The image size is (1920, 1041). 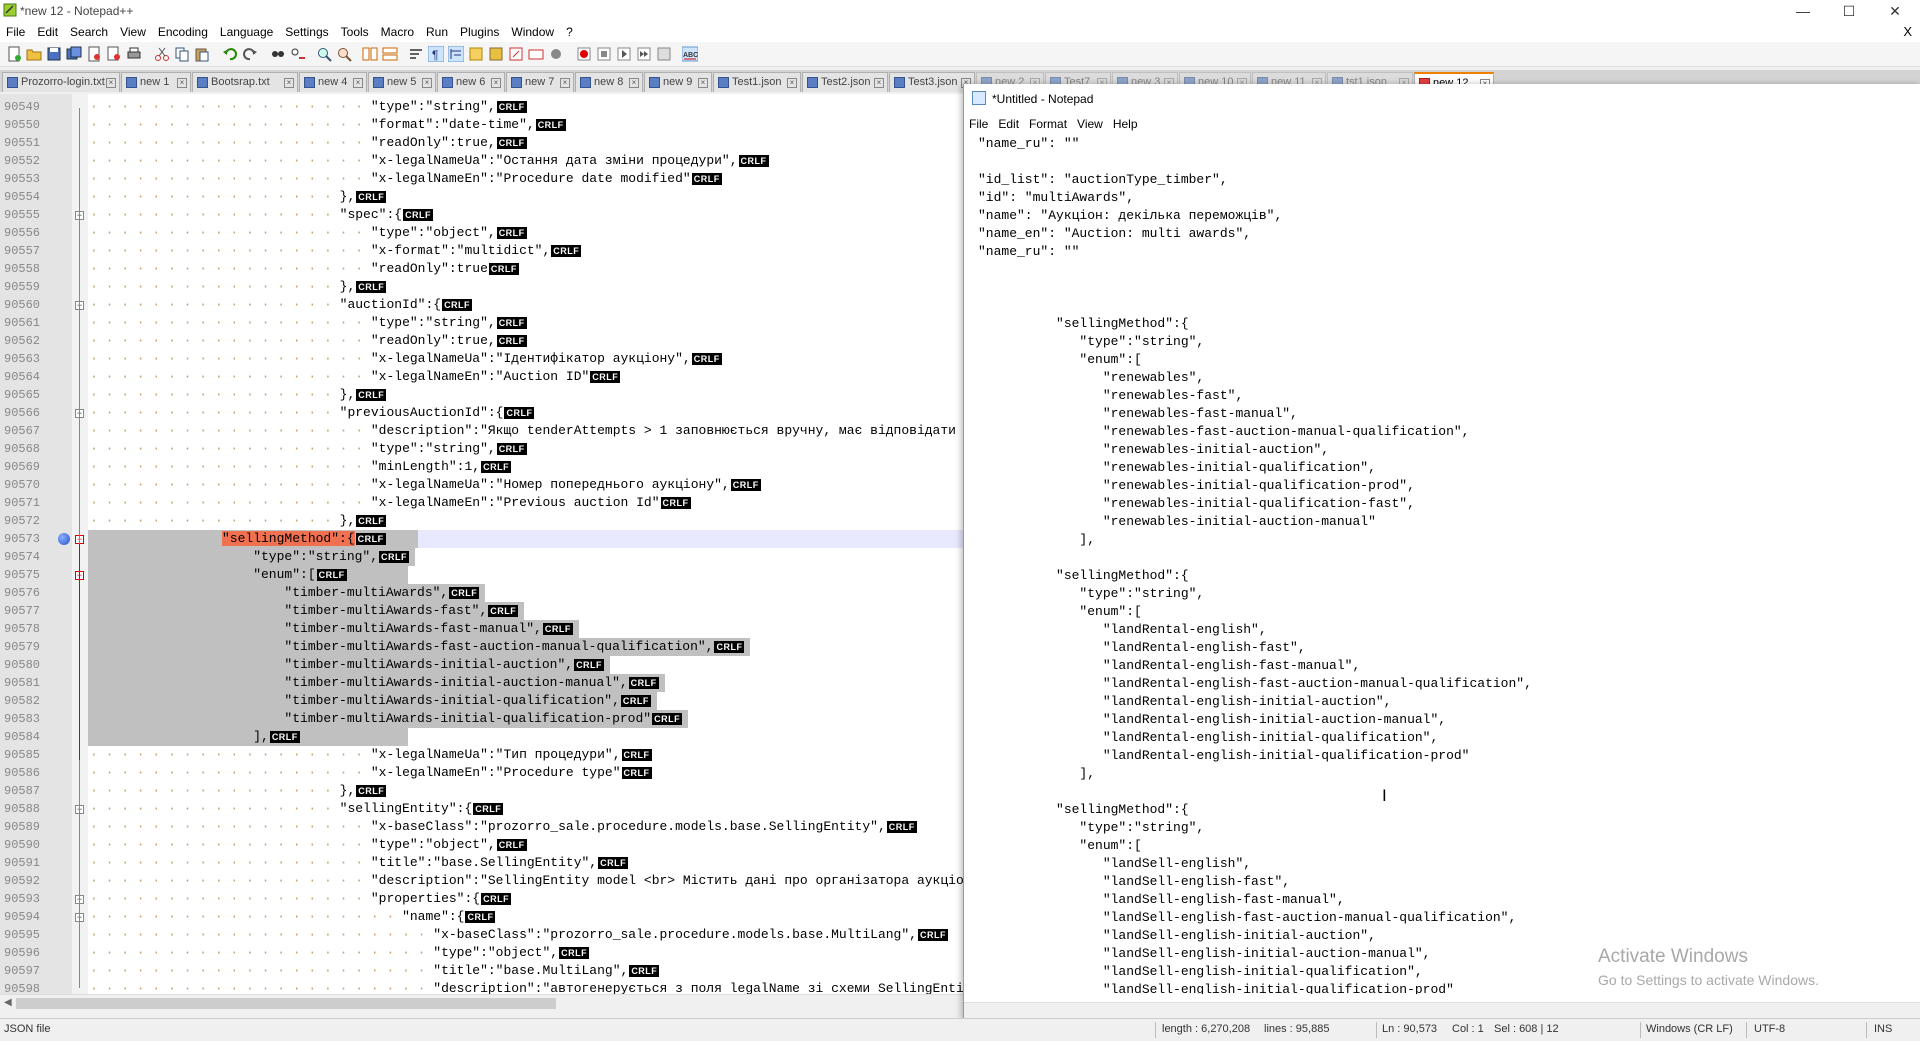 I want to click on paste-icon, so click(x=202, y=54).